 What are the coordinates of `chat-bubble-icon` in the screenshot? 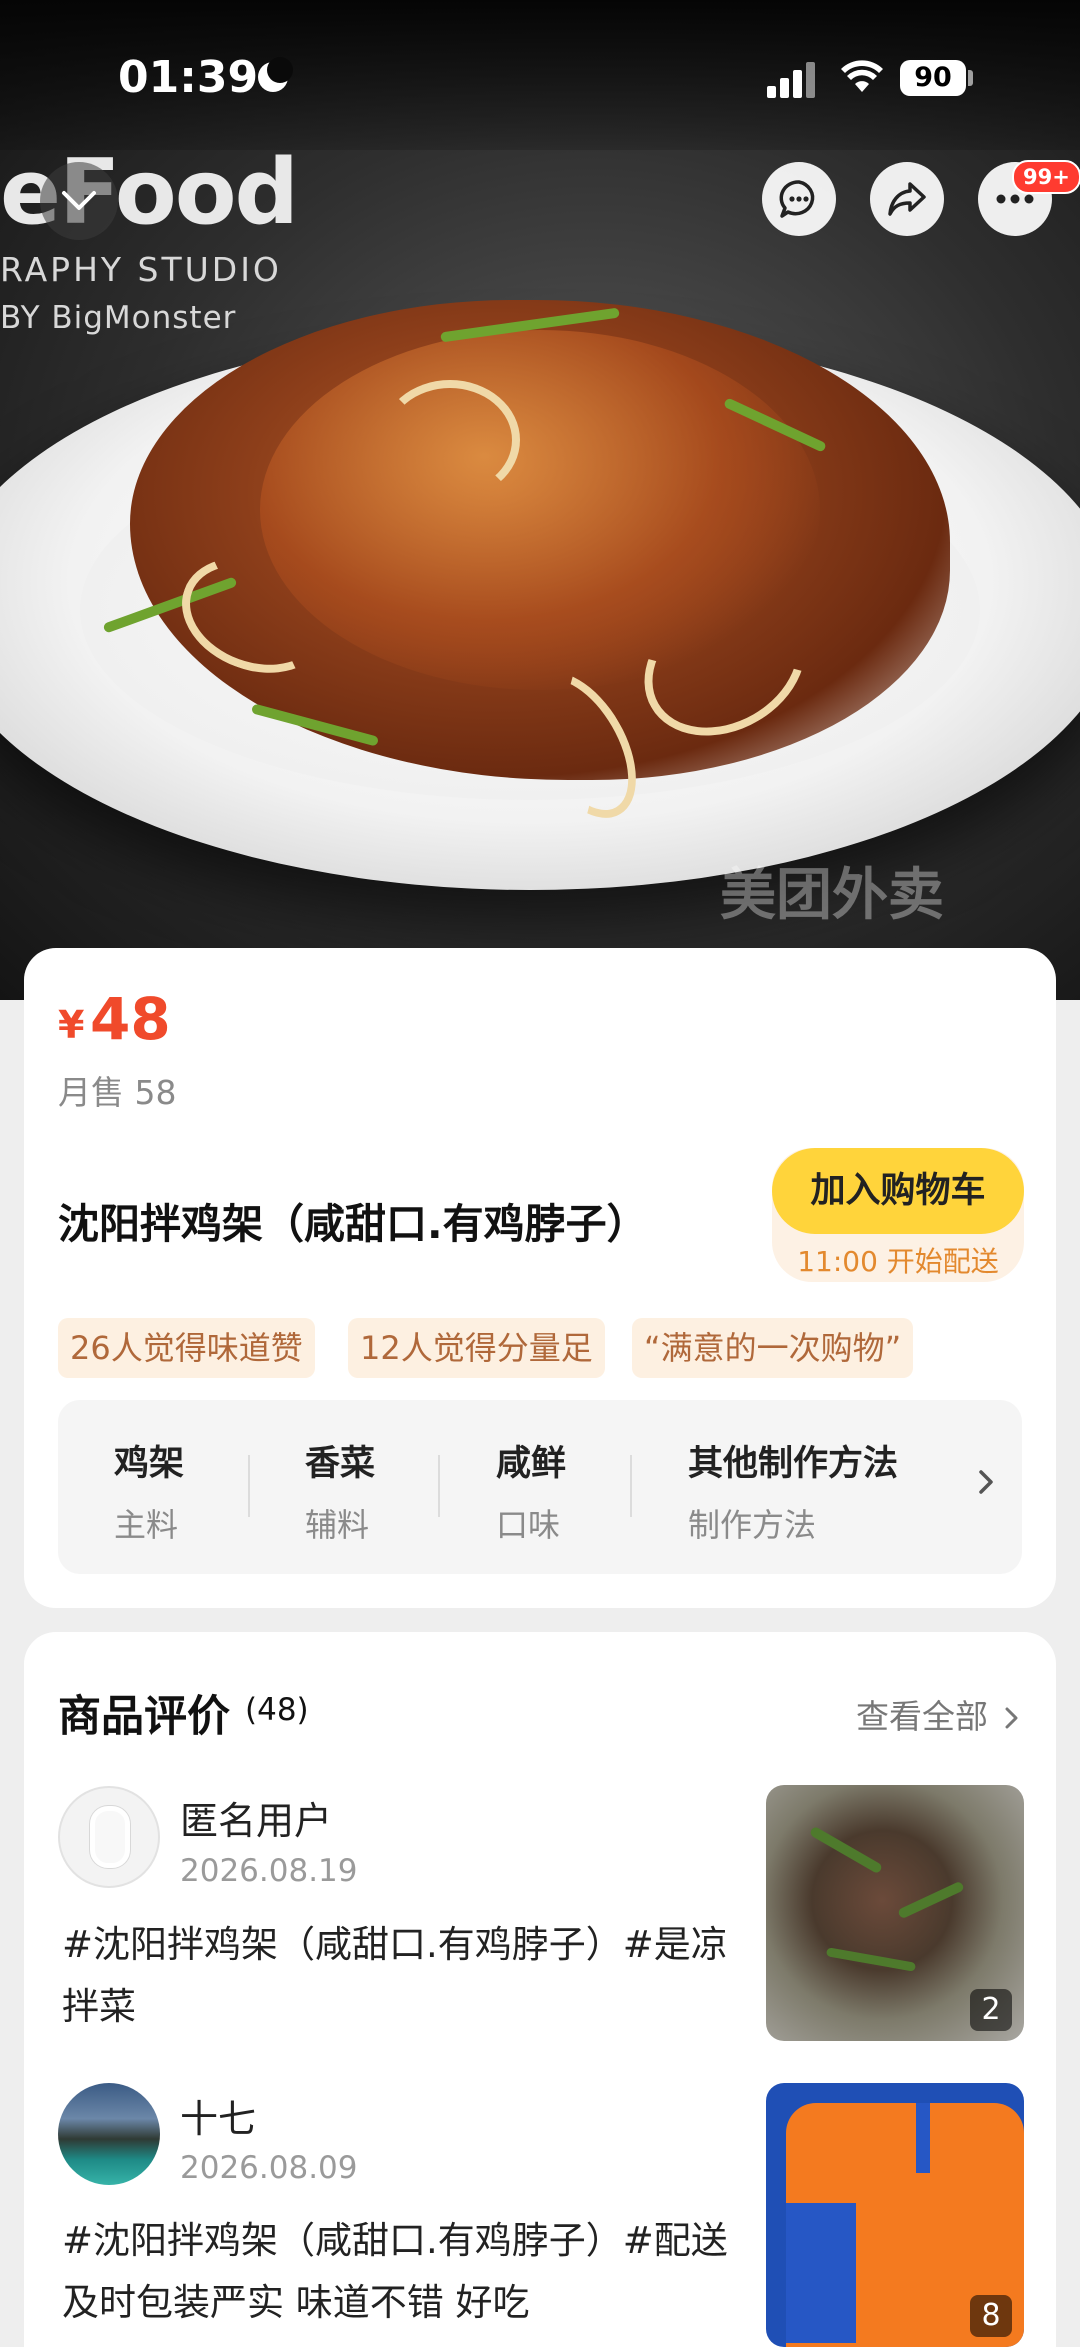 It's located at (797, 199).